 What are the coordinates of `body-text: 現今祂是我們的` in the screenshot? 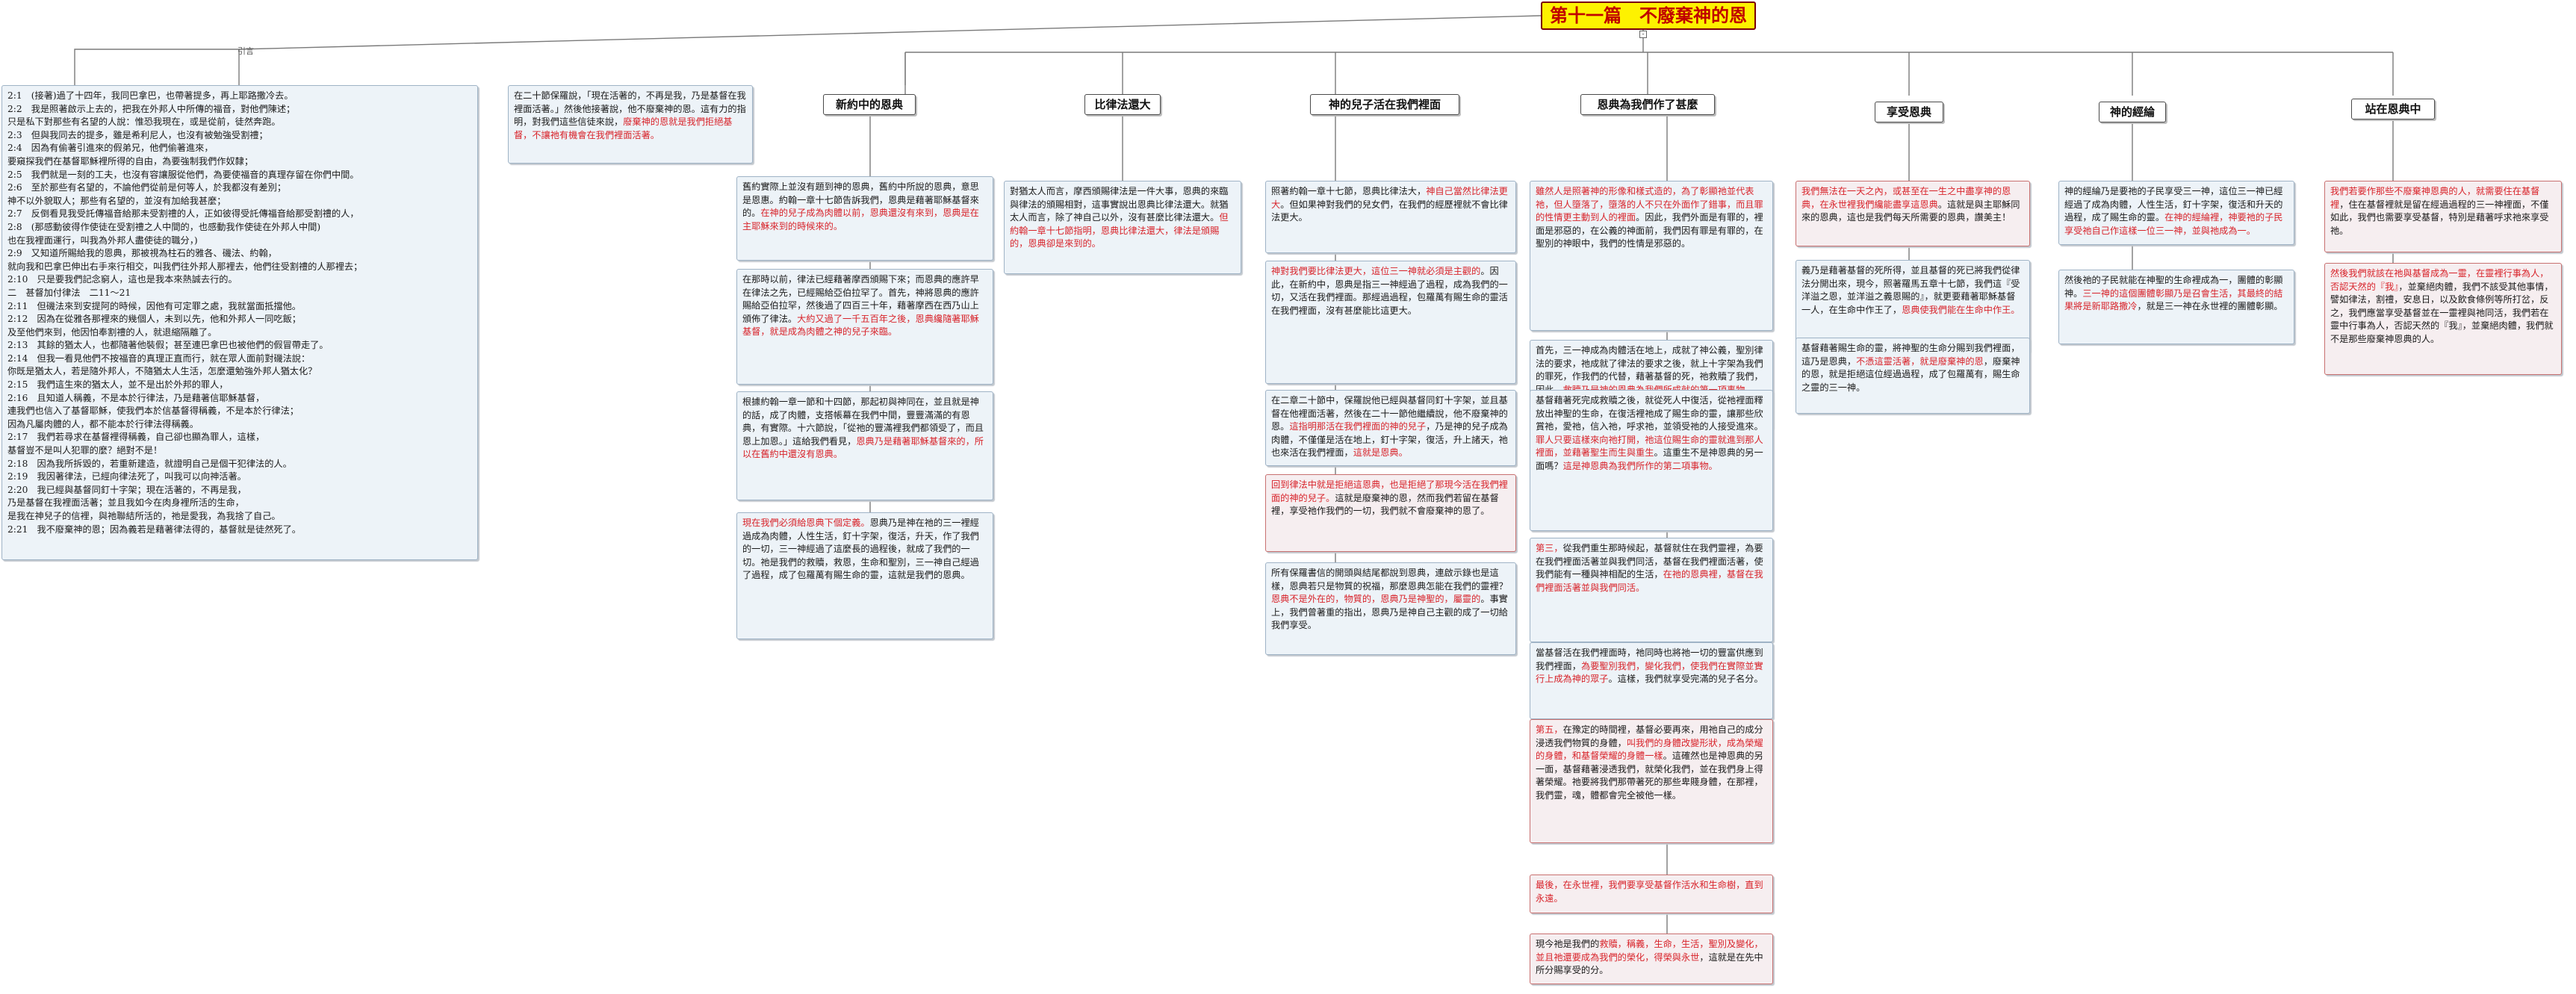 It's located at (1568, 944).